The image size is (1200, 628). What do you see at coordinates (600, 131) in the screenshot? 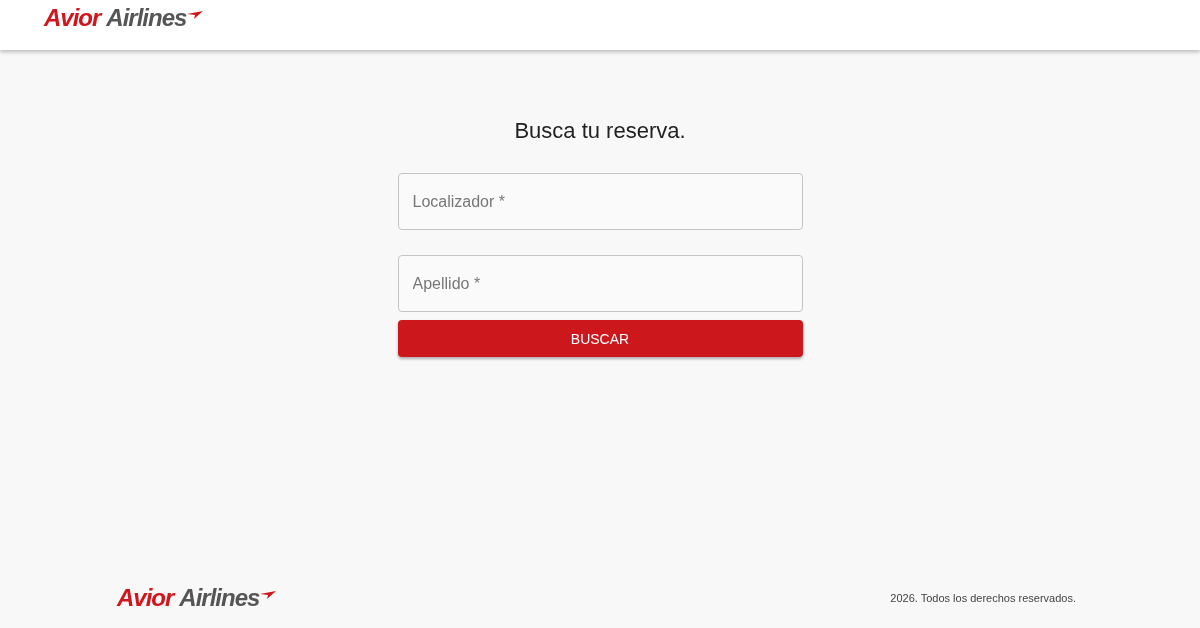
I see `page-title: Busca tu reserva.` at bounding box center [600, 131].